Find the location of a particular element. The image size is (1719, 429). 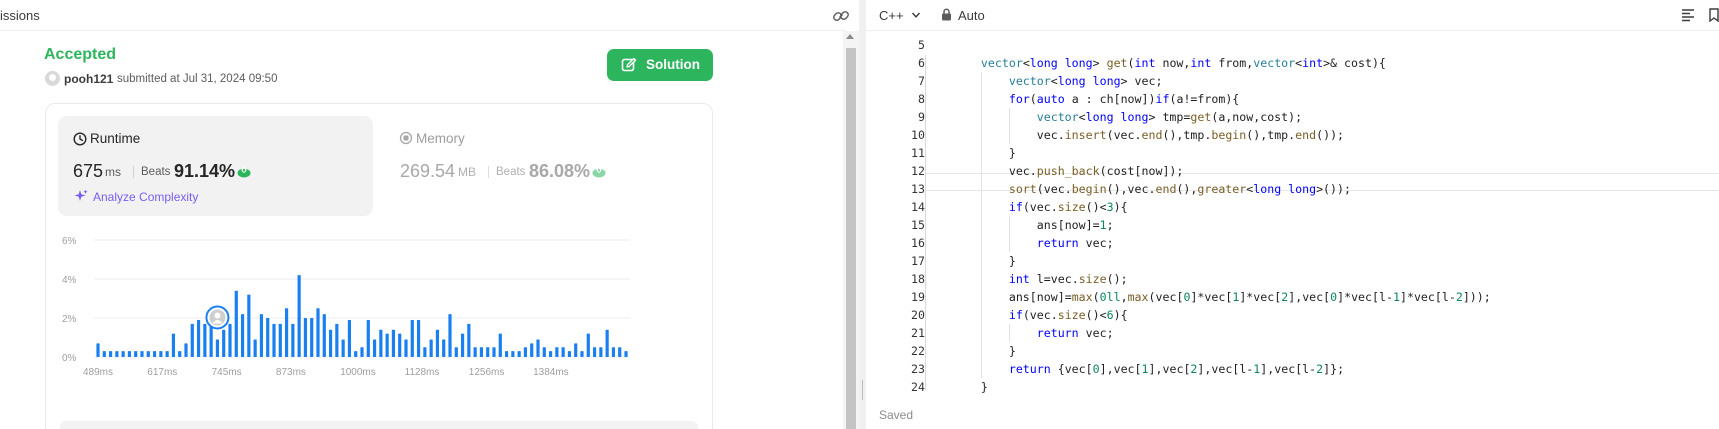

language-selector: C++ is located at coordinates (891, 15).